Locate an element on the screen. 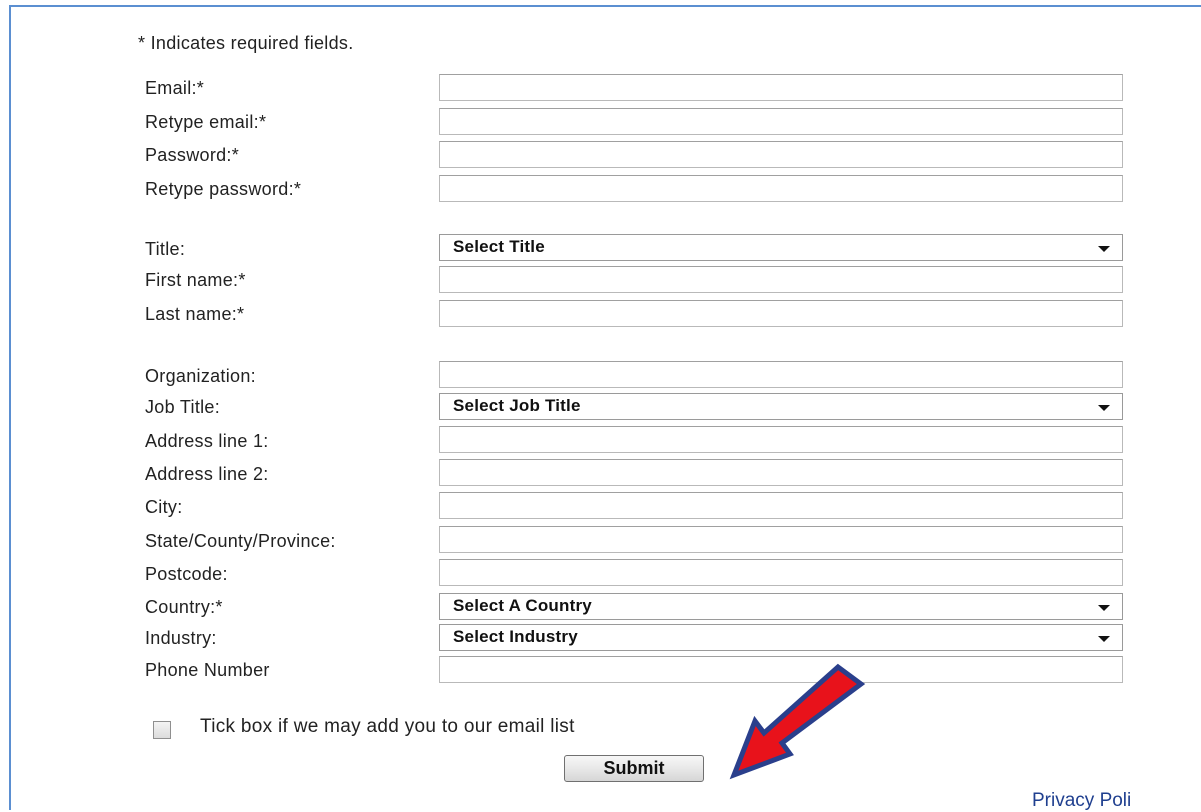 Image resolution: width=1201 pixels, height=812 pixels. annotation-arrow is located at coordinates (797, 721).